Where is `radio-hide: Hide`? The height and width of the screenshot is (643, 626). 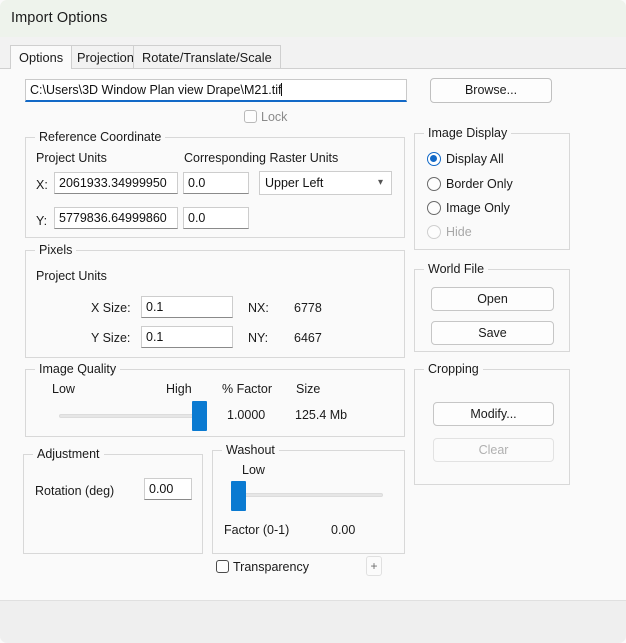 radio-hide: Hide is located at coordinates (449, 234).